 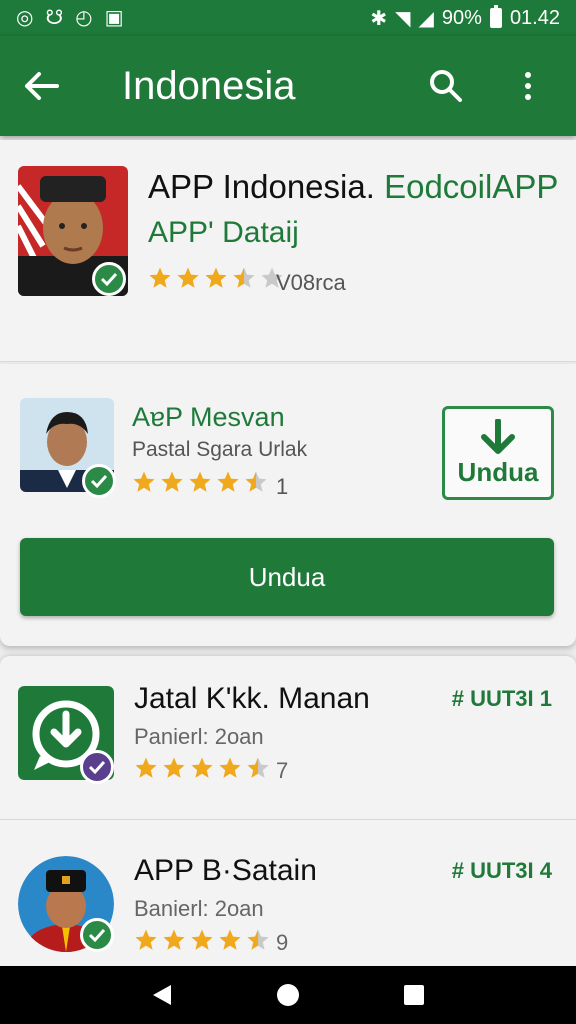 What do you see at coordinates (534, 17) in the screenshot?
I see `clock: 01.42` at bounding box center [534, 17].